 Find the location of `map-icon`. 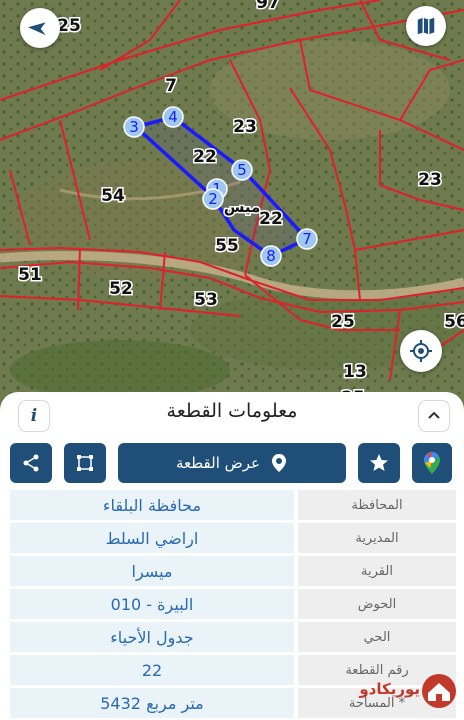

map-icon is located at coordinates (426, 26).